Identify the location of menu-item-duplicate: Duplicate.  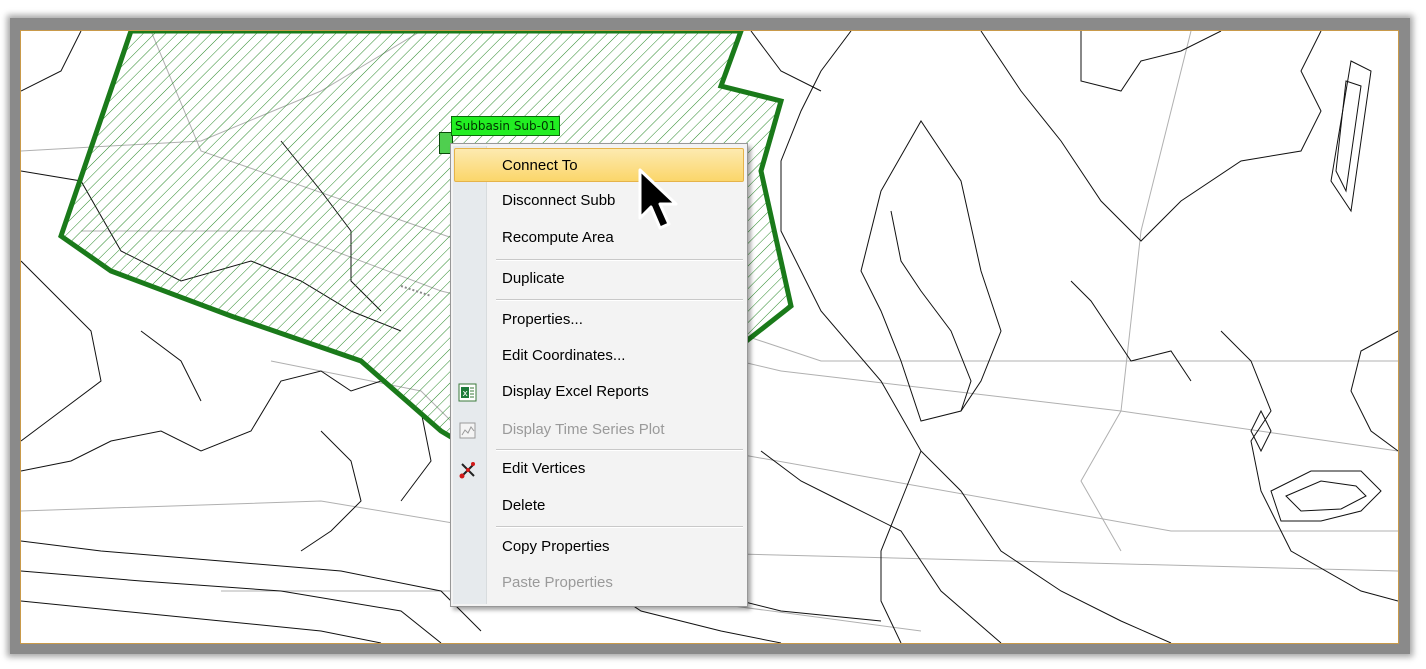
(599, 279).